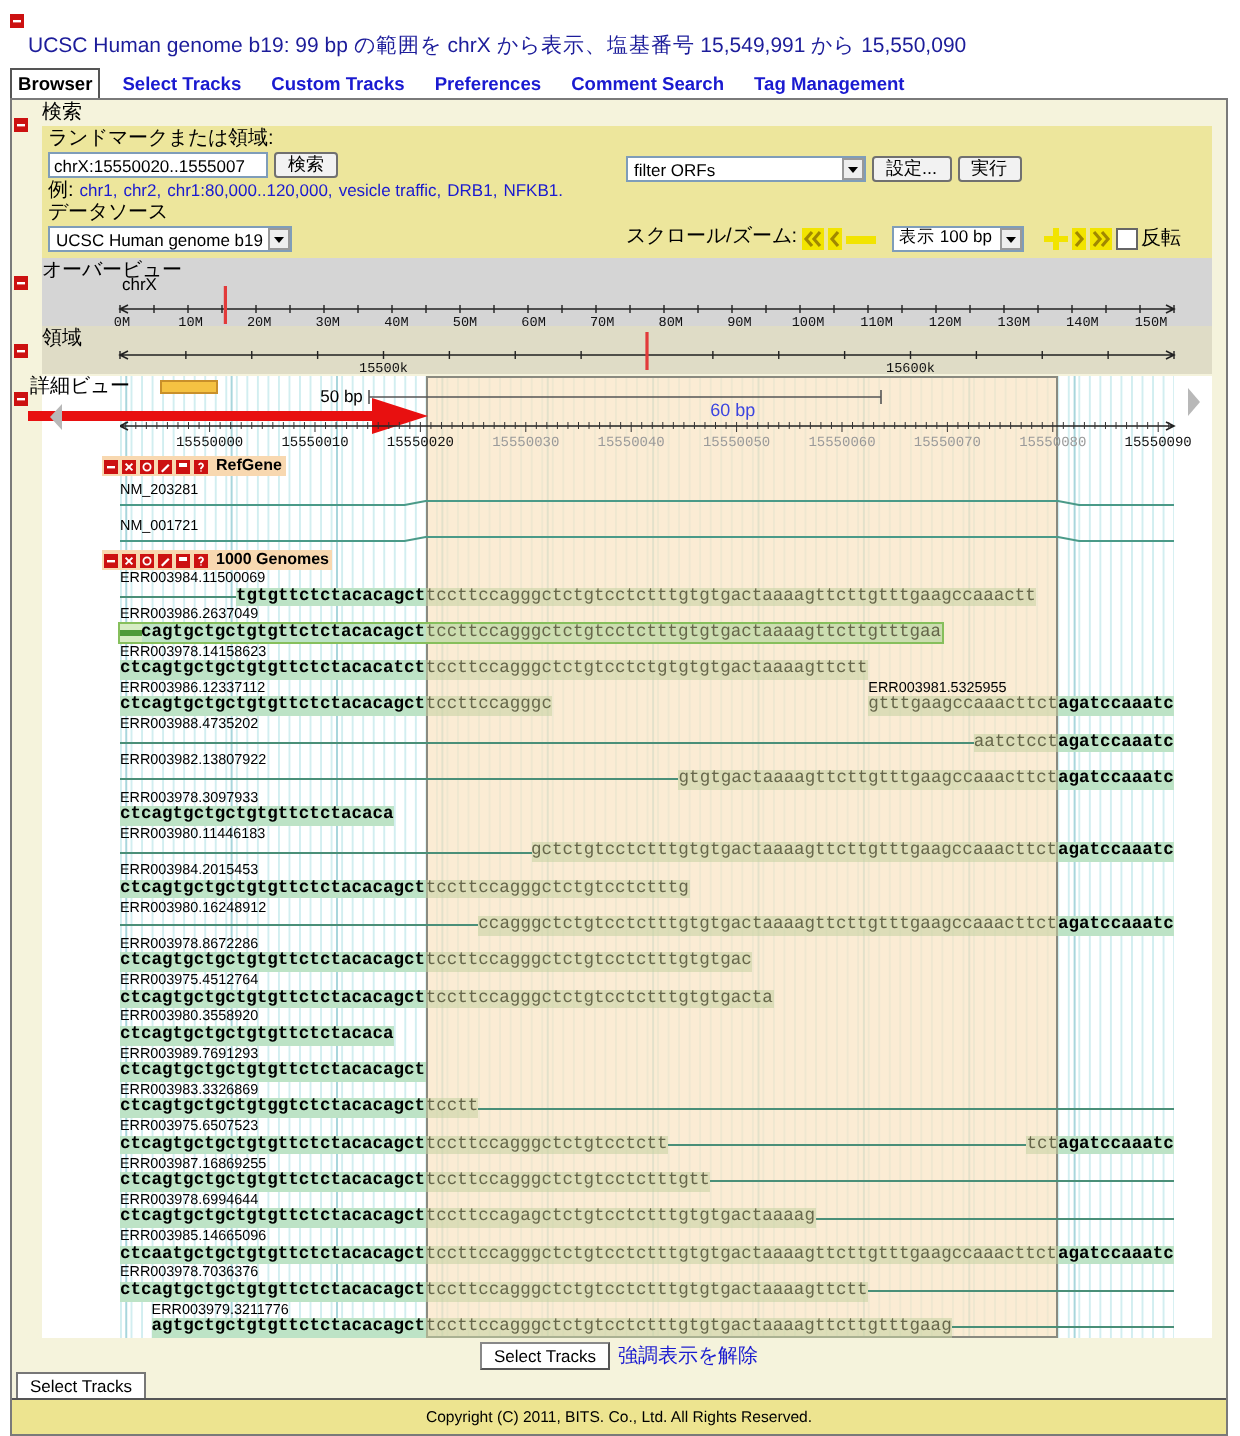  What do you see at coordinates (829, 83) in the screenshot?
I see `tab: Tag Management` at bounding box center [829, 83].